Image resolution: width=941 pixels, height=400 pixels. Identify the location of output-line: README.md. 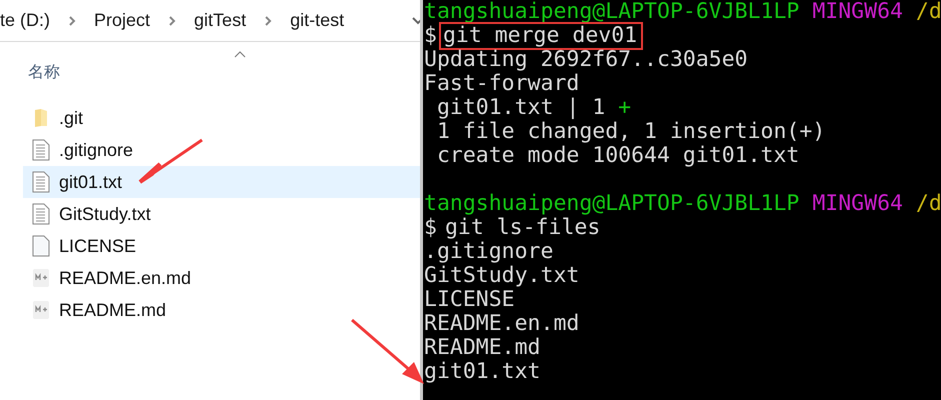
(482, 347).